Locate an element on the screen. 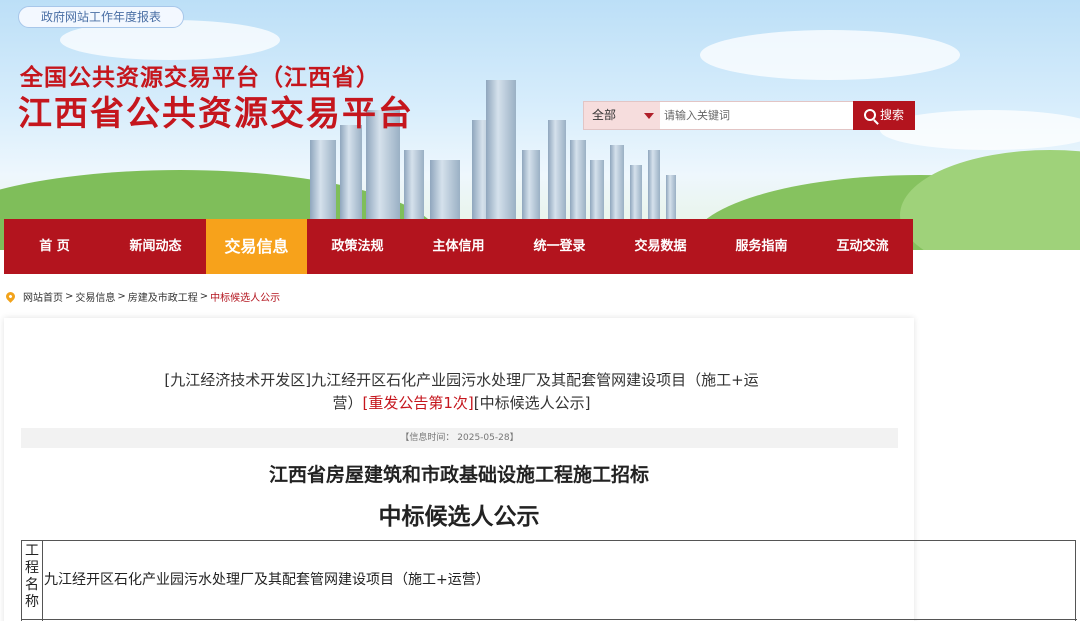  location-pin-icon is located at coordinates (10, 296).